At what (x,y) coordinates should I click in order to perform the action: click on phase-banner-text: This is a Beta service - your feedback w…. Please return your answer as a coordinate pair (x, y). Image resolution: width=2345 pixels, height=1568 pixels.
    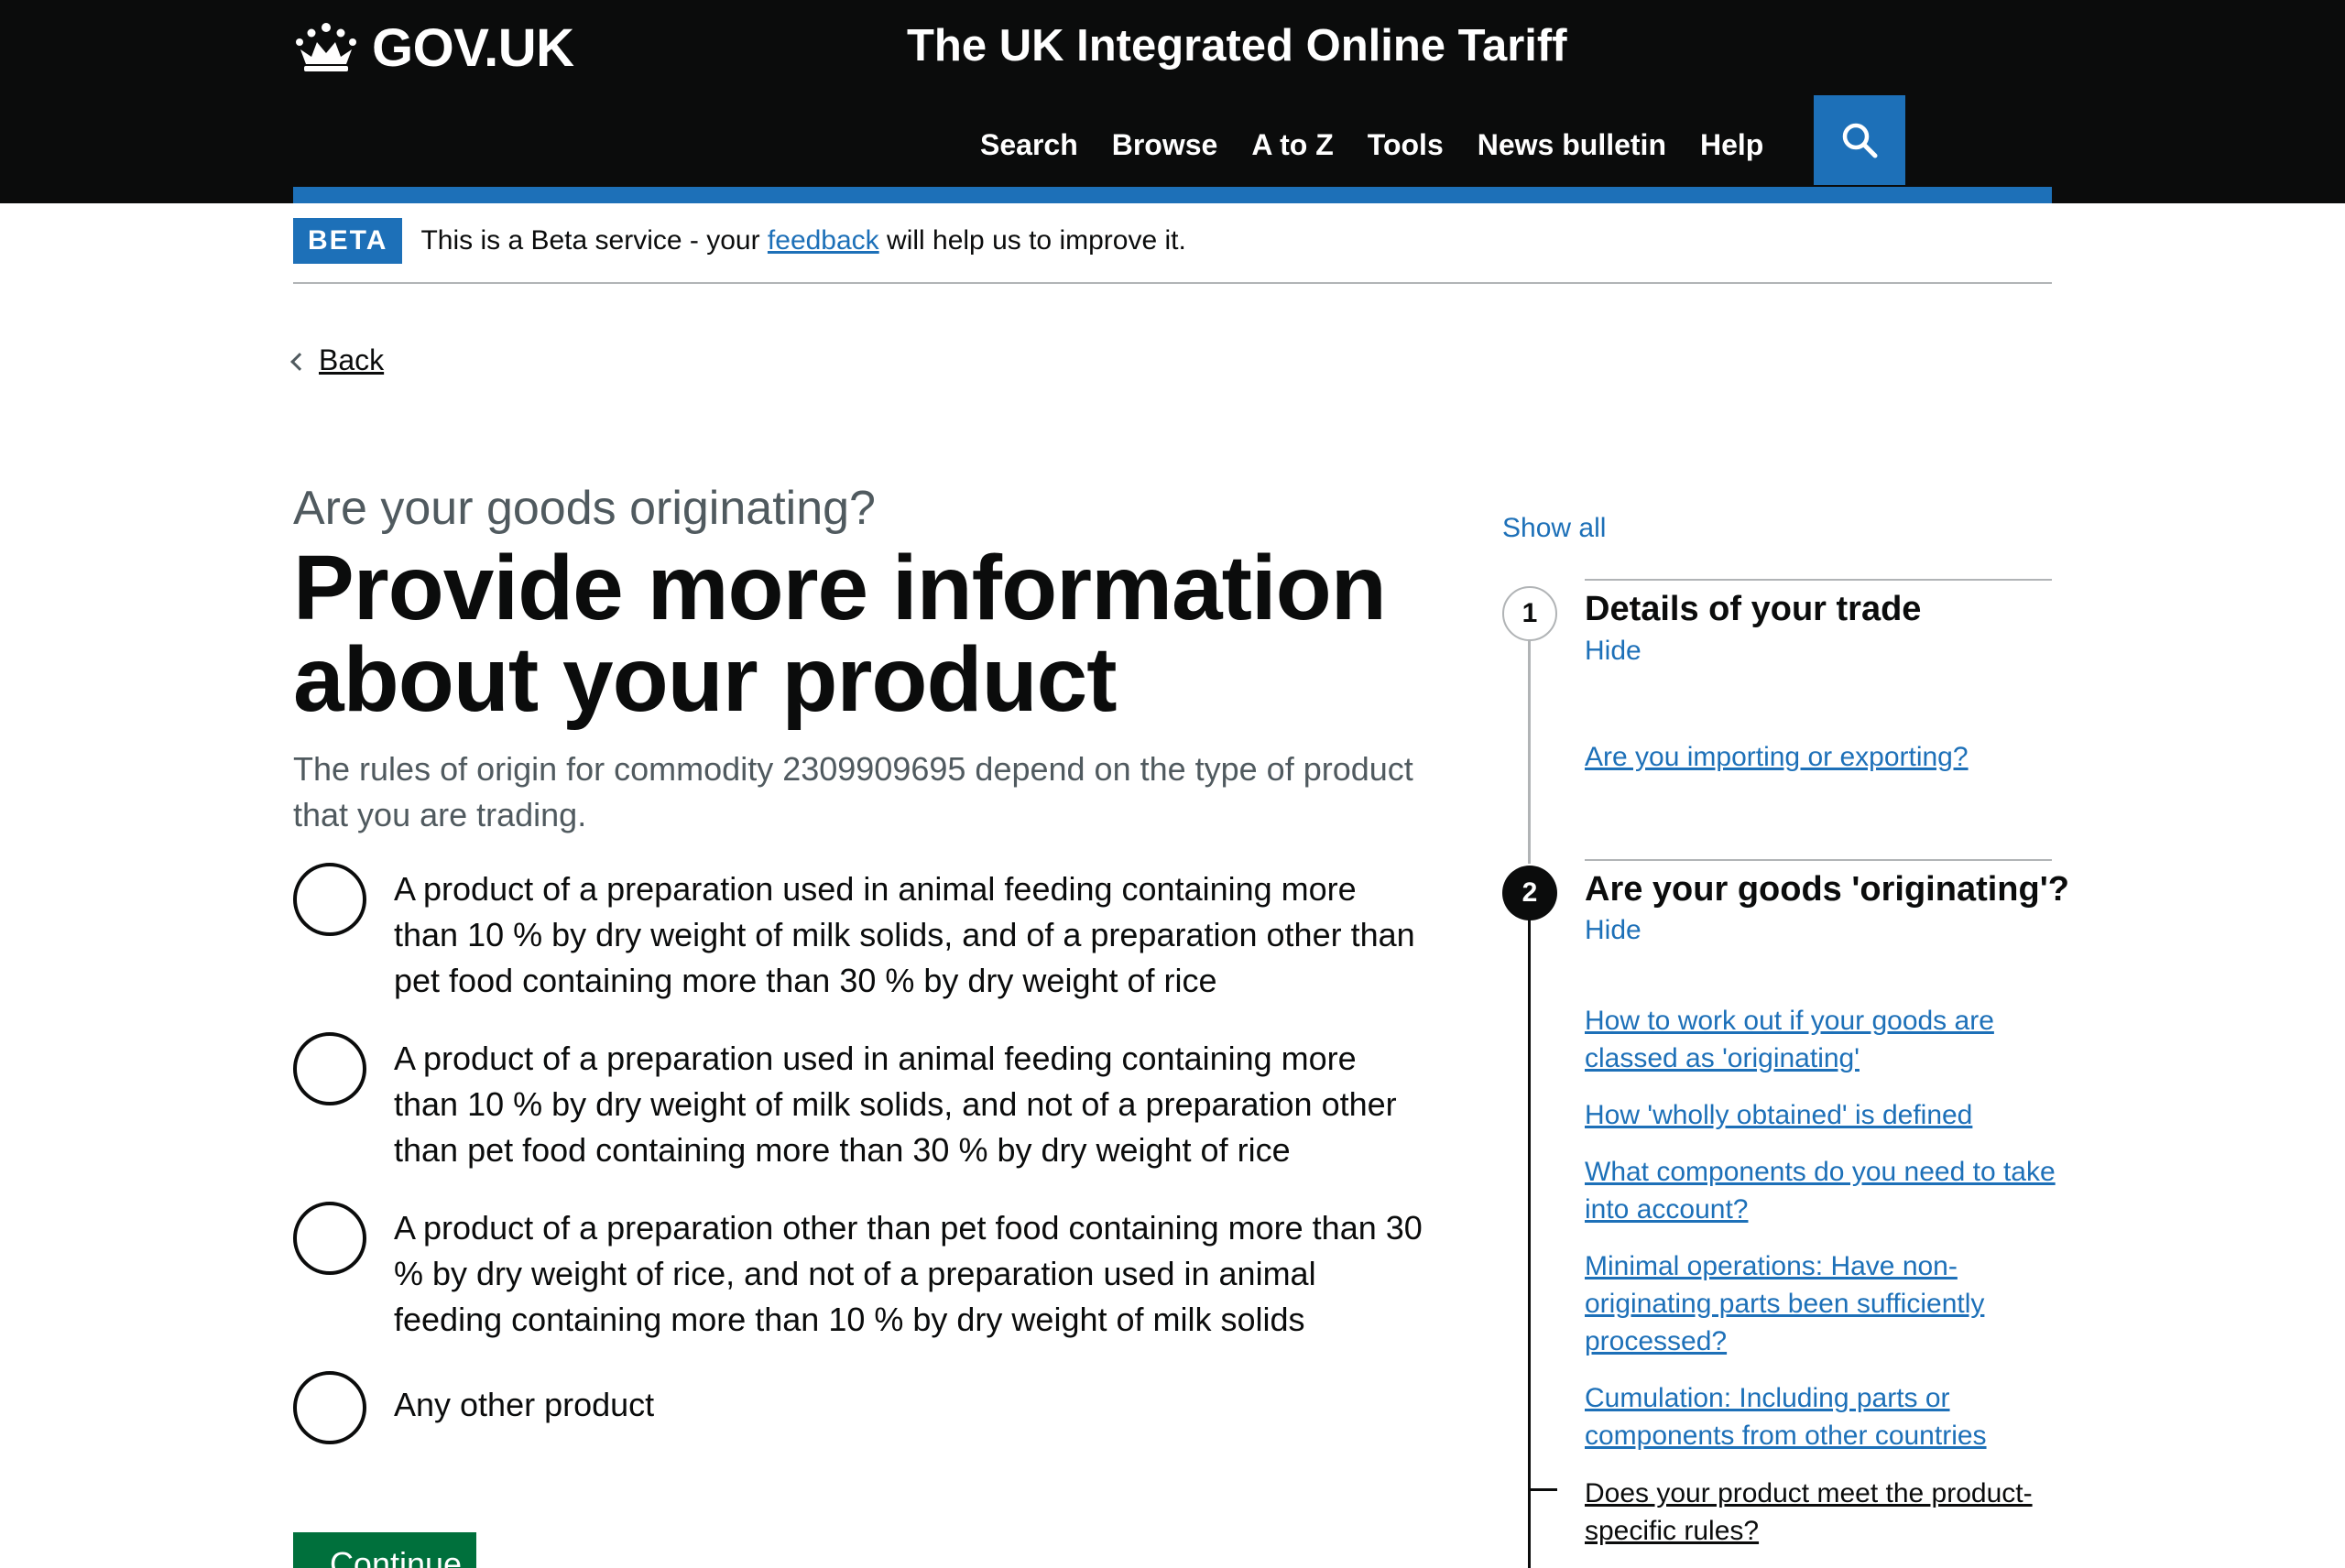
    Looking at the image, I should click on (802, 241).